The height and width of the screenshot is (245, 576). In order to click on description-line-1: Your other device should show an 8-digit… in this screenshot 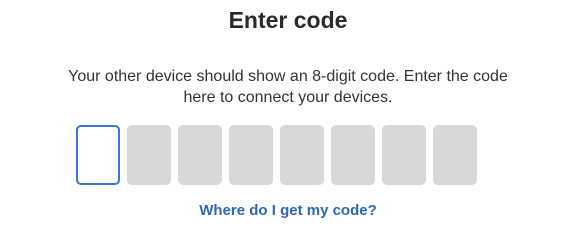, I will do `click(288, 76)`.